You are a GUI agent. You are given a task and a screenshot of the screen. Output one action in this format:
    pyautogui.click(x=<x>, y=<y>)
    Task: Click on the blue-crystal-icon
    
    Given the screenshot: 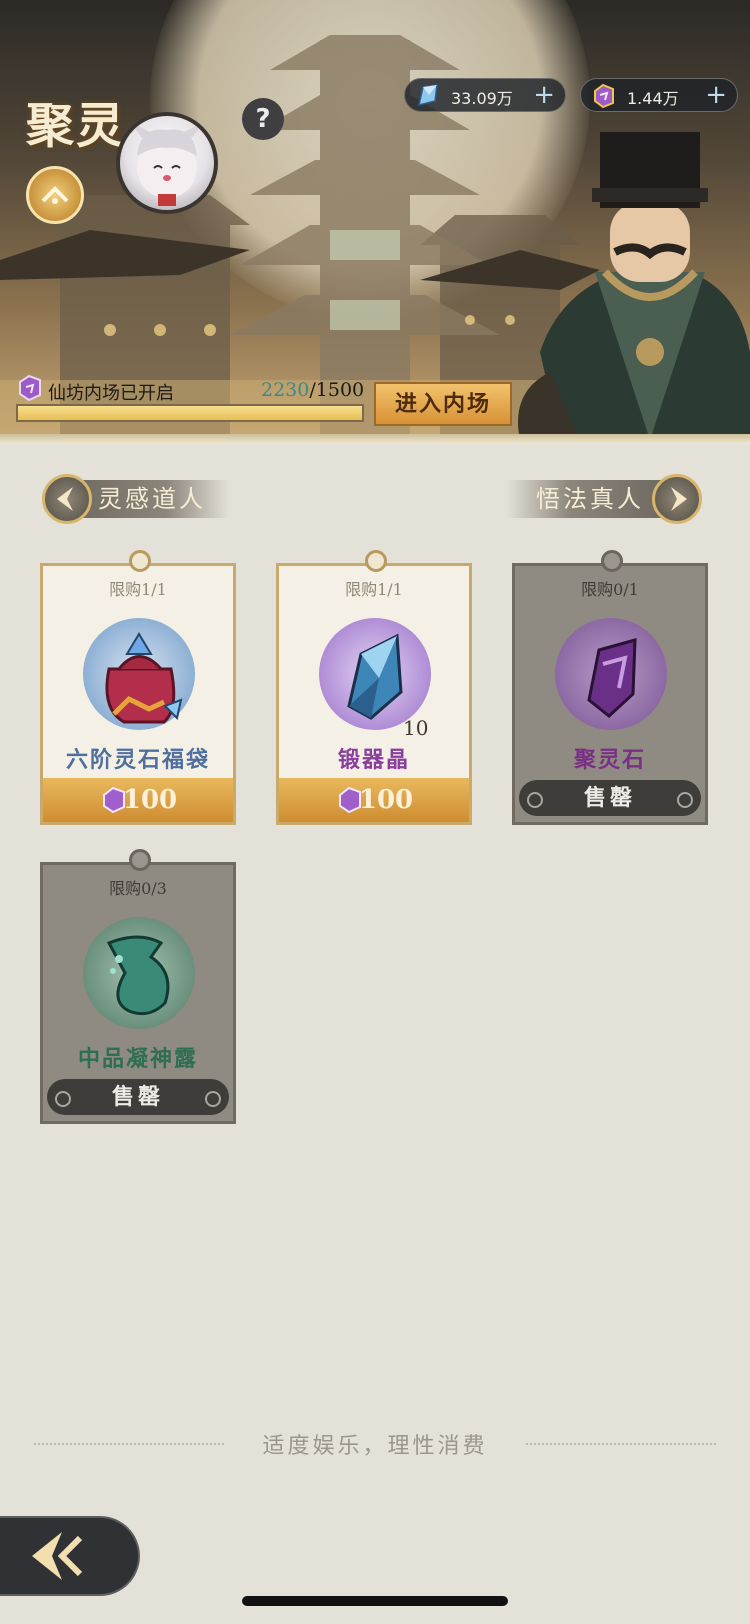 What is the action you would take?
    pyautogui.click(x=428, y=95)
    